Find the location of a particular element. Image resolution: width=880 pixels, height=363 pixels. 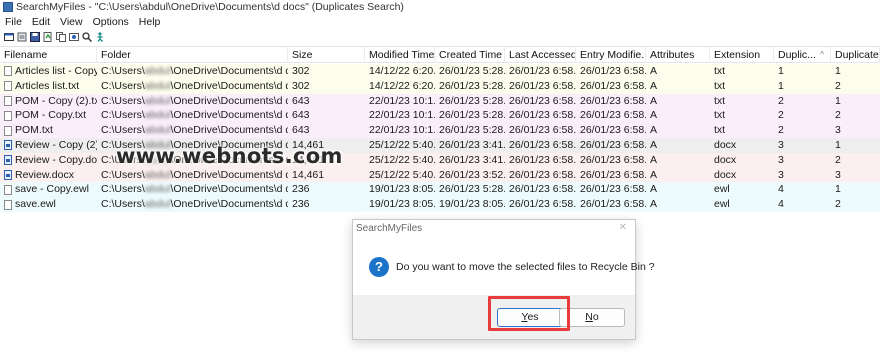

options-icon is located at coordinates (9, 37).